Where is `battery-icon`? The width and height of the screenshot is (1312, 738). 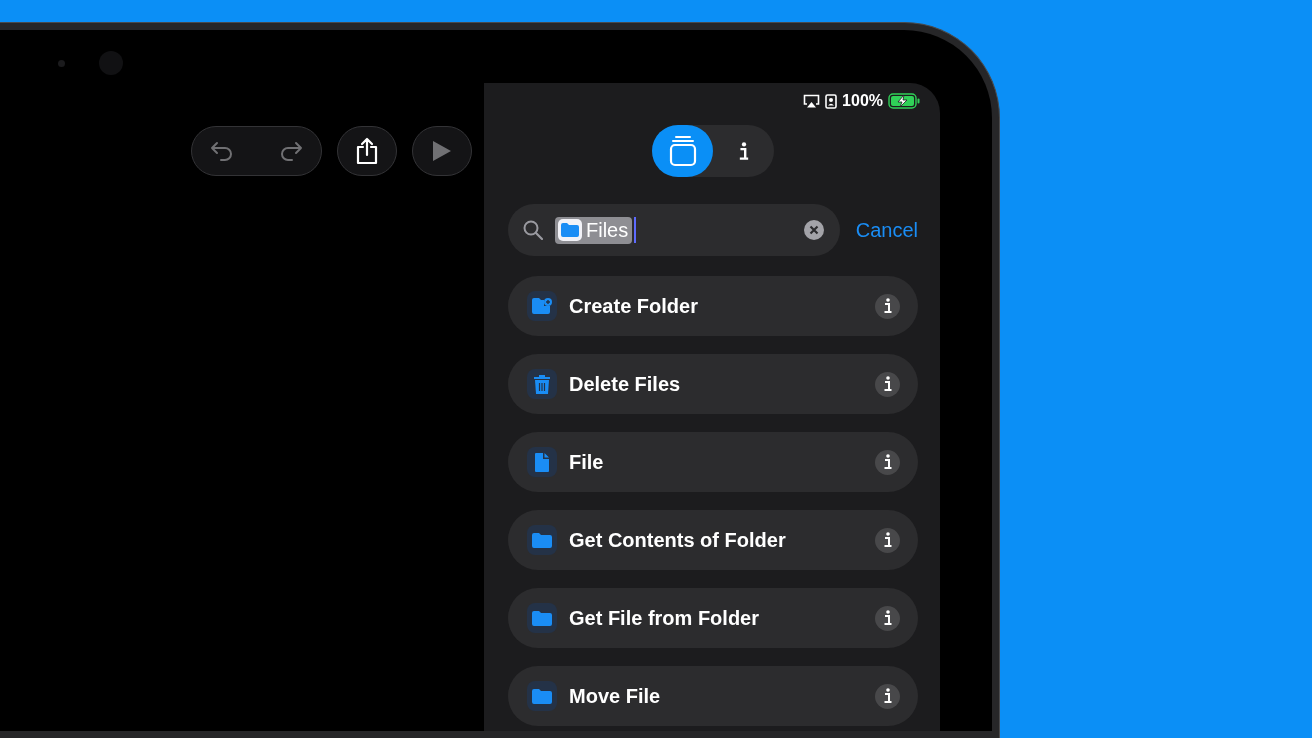
battery-icon is located at coordinates (904, 101).